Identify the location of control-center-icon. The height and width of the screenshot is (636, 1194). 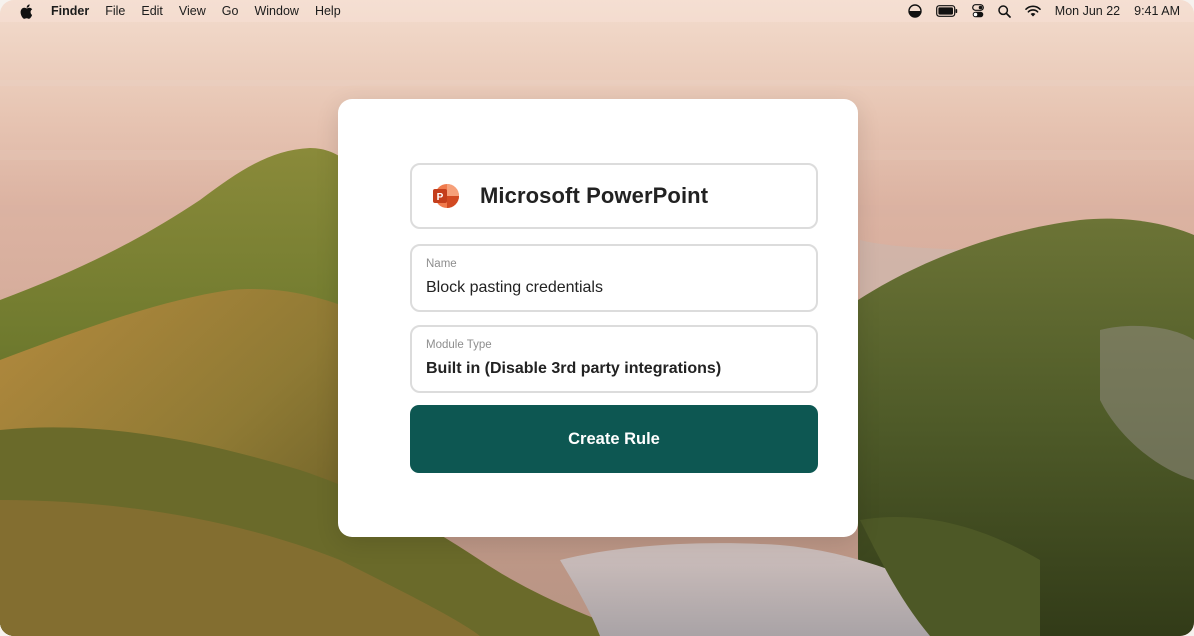
(977, 11).